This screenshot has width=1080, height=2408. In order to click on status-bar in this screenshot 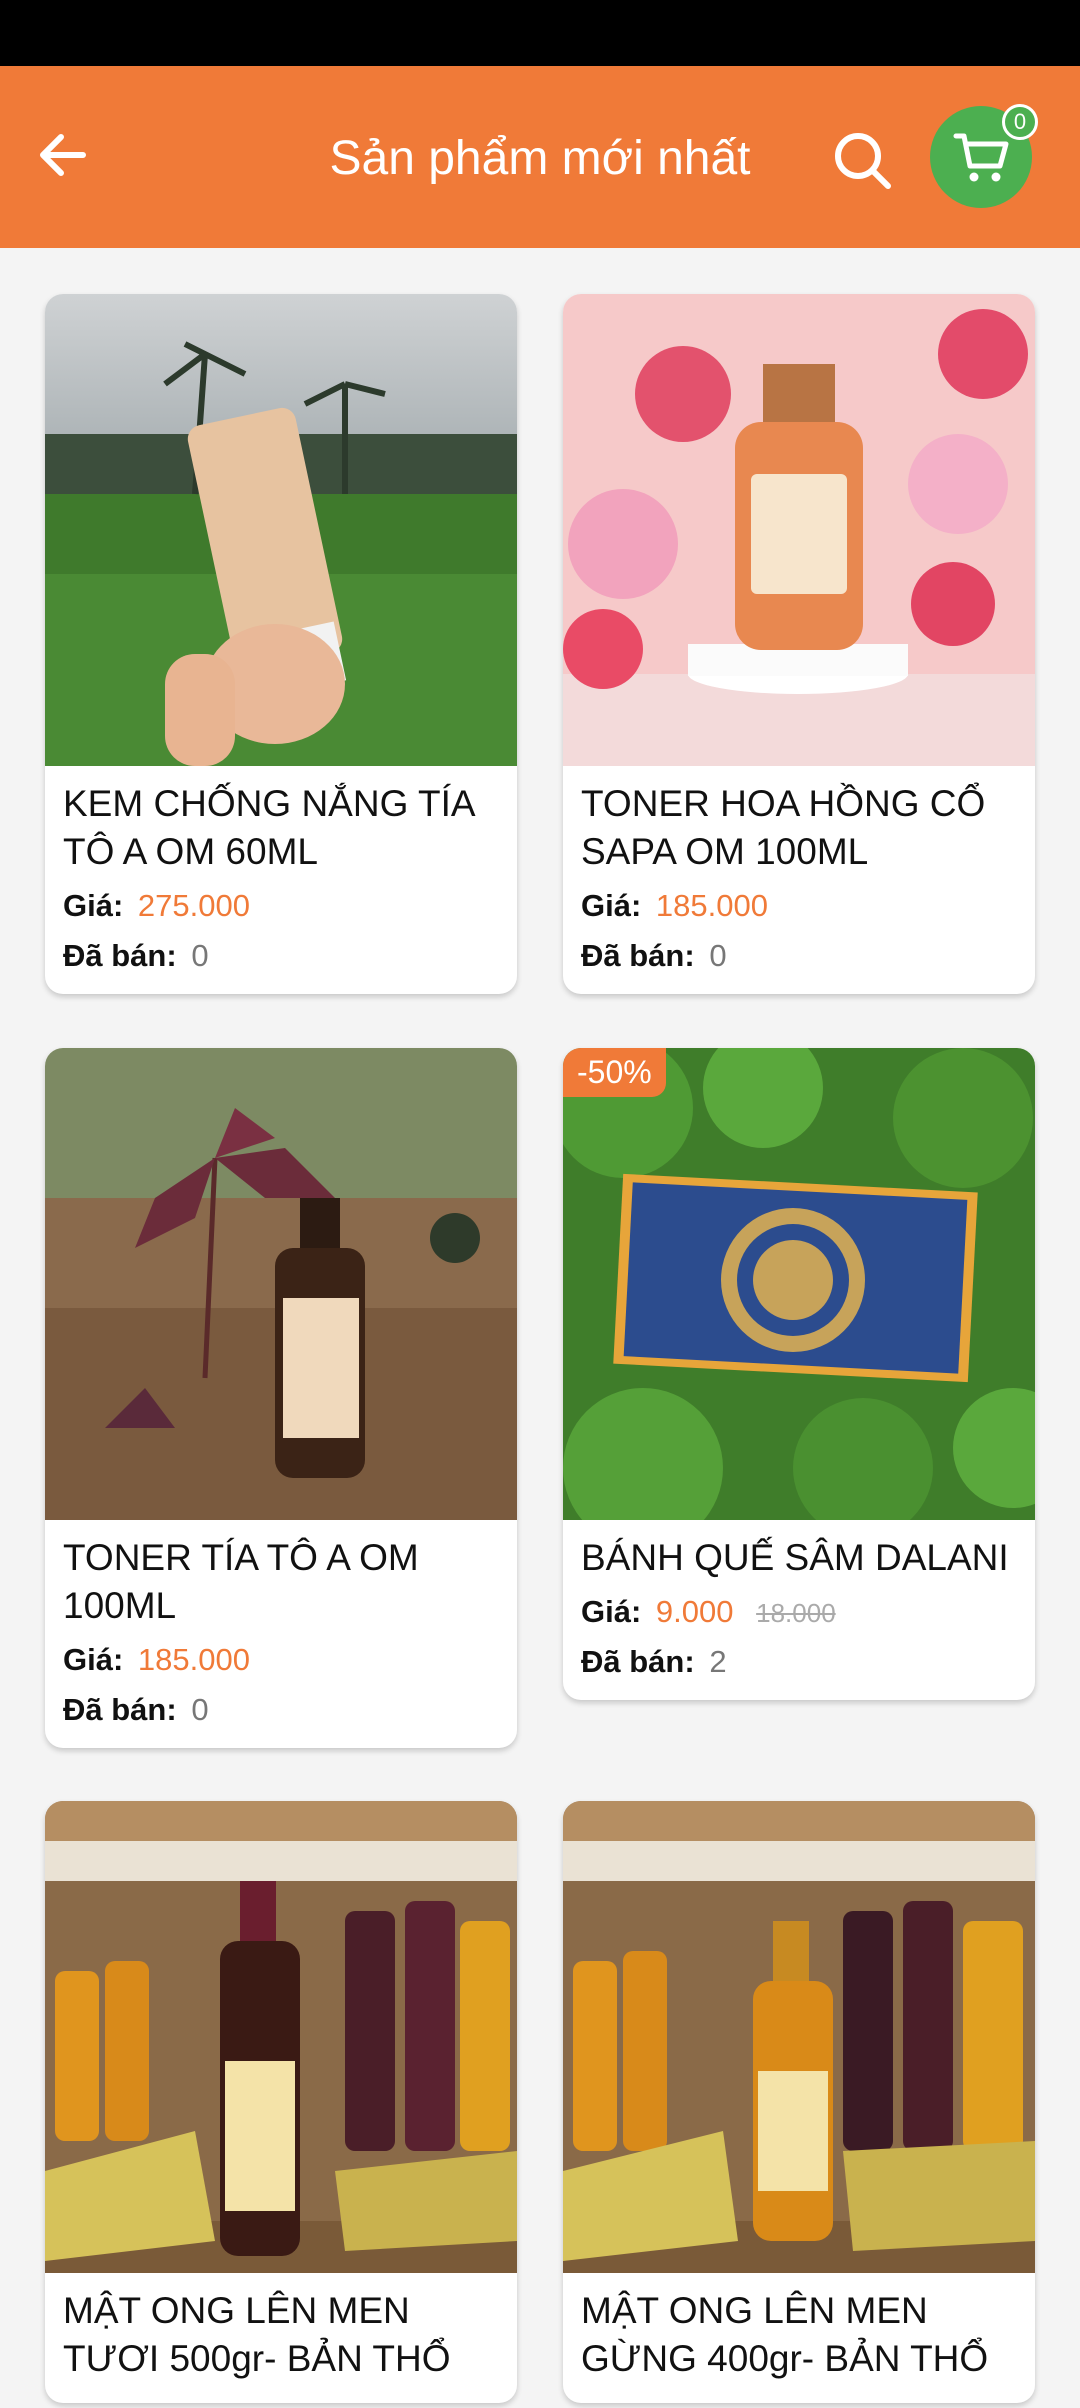, I will do `click(540, 33)`.